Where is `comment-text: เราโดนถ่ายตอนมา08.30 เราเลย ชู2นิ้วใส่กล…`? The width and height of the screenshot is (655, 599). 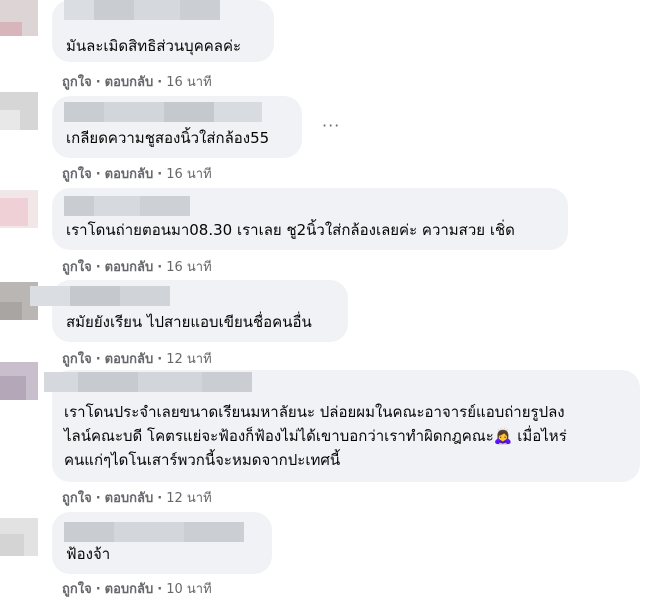 comment-text: เราโดนถ่ายตอนมา08.30 เราเลย ชู2นิ้วใส่กล… is located at coordinates (290, 230).